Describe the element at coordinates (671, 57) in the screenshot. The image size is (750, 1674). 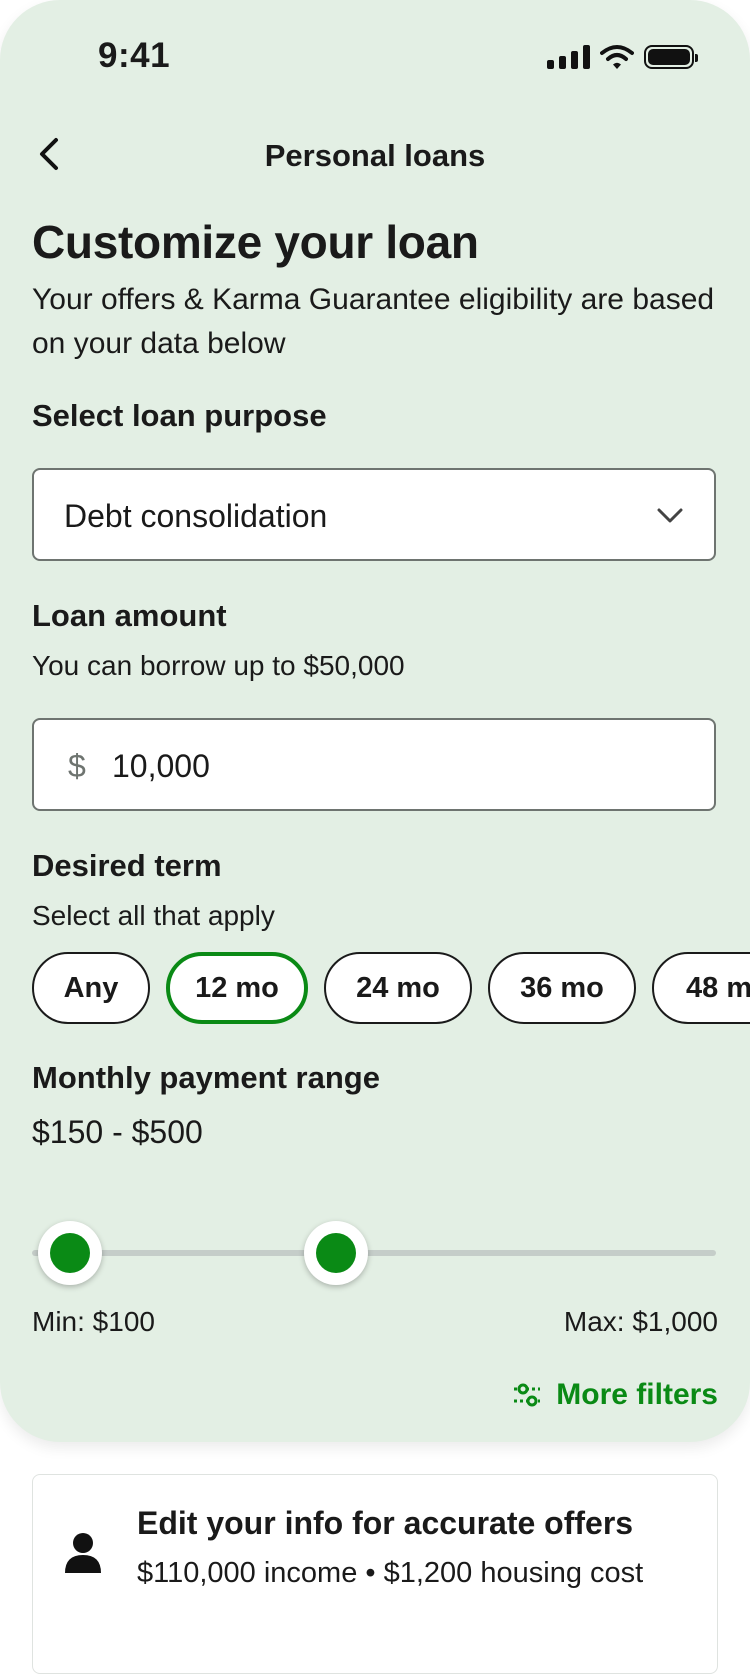
I see `battery-icon` at that location.